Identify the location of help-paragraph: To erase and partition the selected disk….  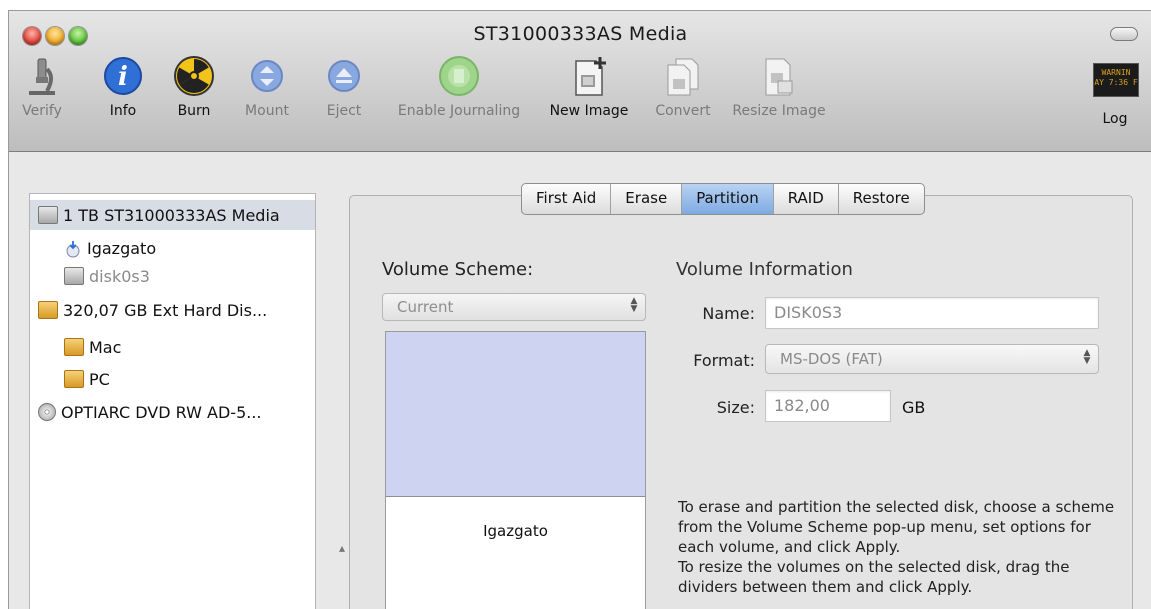
(896, 527).